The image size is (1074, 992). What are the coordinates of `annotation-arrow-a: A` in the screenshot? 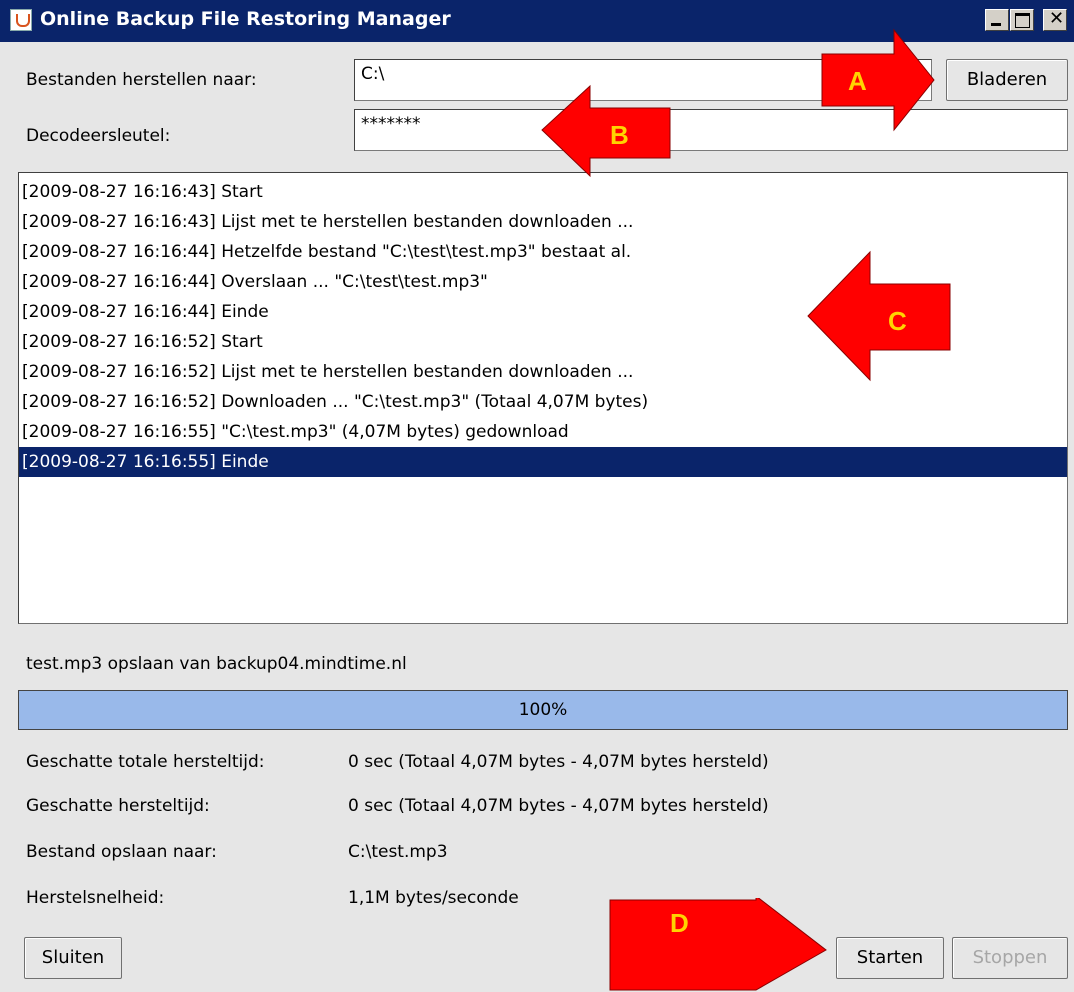 It's located at (878, 80).